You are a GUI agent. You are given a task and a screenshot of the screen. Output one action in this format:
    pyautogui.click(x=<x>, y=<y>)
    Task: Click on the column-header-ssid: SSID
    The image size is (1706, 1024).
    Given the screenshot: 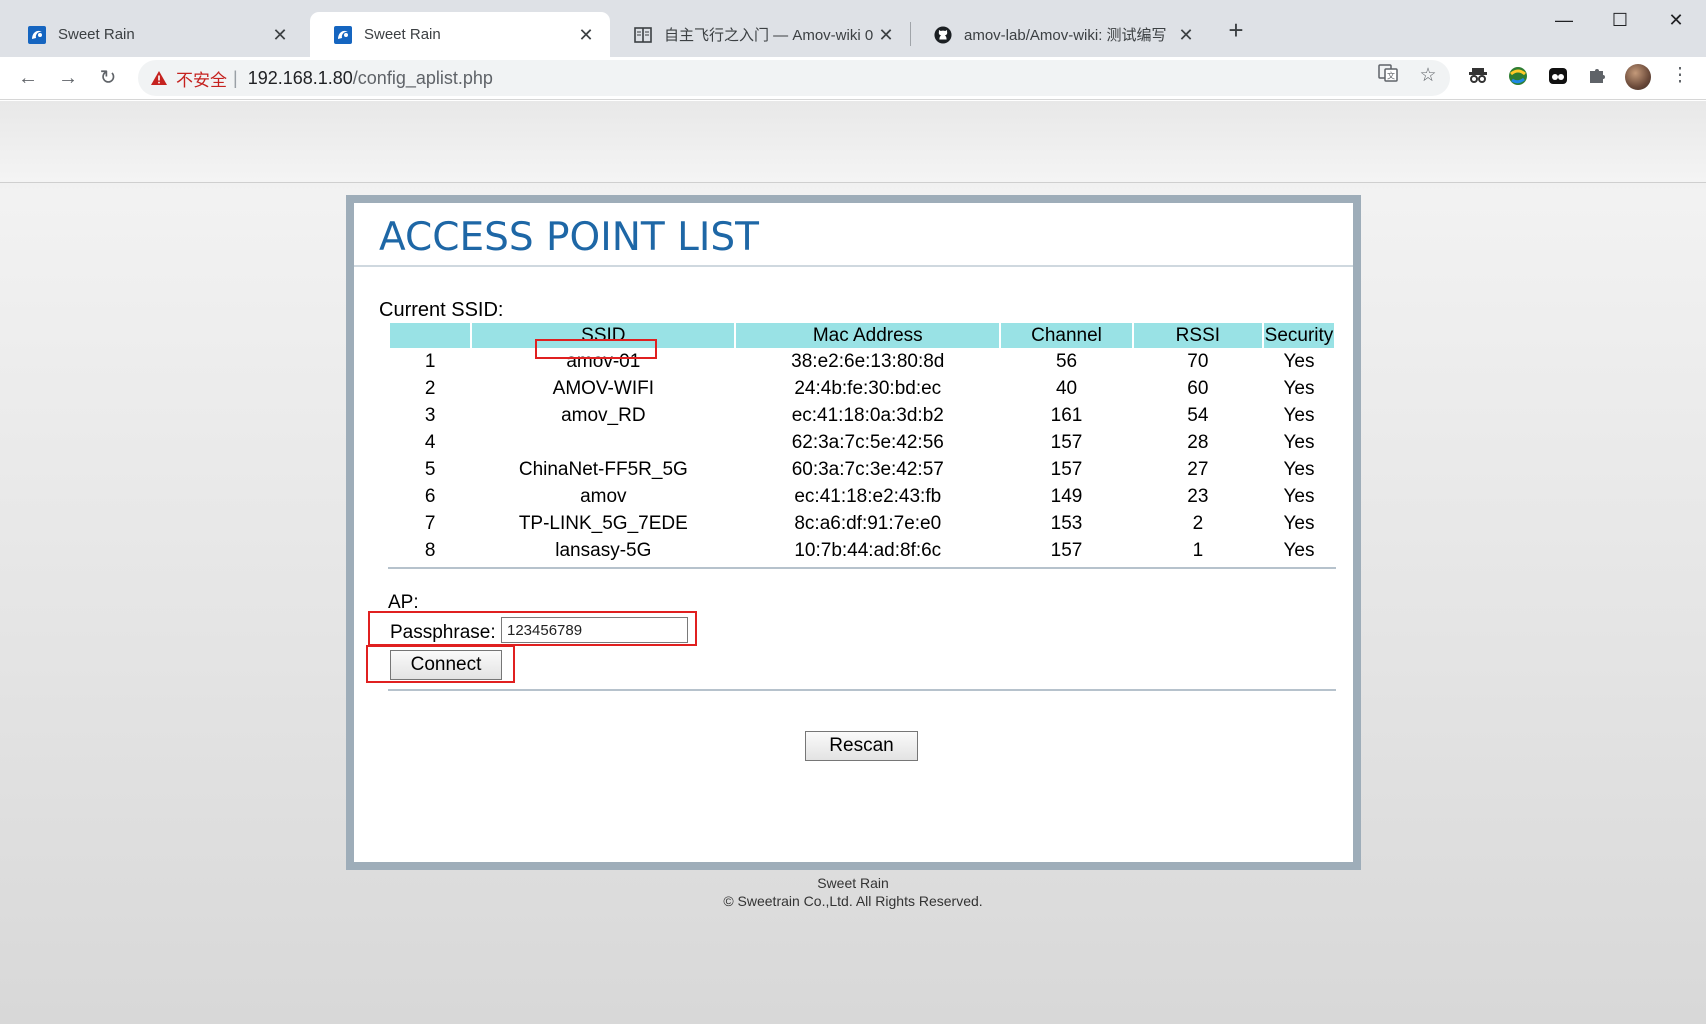 What is the action you would take?
    pyautogui.click(x=603, y=335)
    